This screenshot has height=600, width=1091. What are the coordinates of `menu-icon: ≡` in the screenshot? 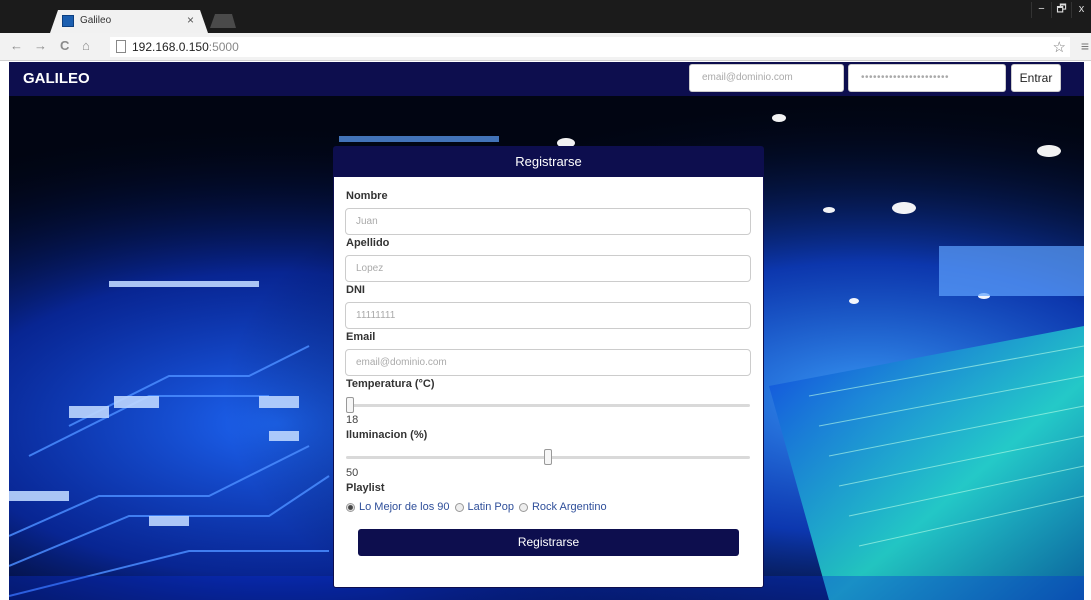 It's located at (1085, 46).